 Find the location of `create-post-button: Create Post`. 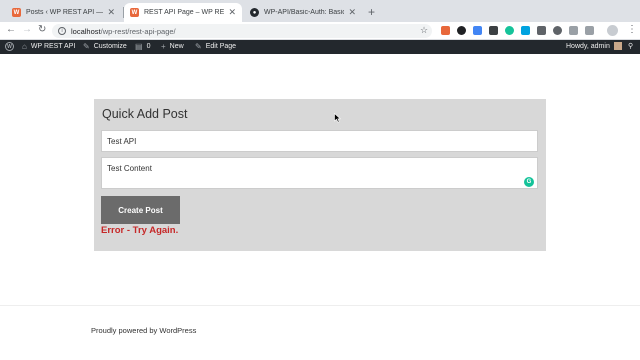

create-post-button: Create Post is located at coordinates (140, 210).